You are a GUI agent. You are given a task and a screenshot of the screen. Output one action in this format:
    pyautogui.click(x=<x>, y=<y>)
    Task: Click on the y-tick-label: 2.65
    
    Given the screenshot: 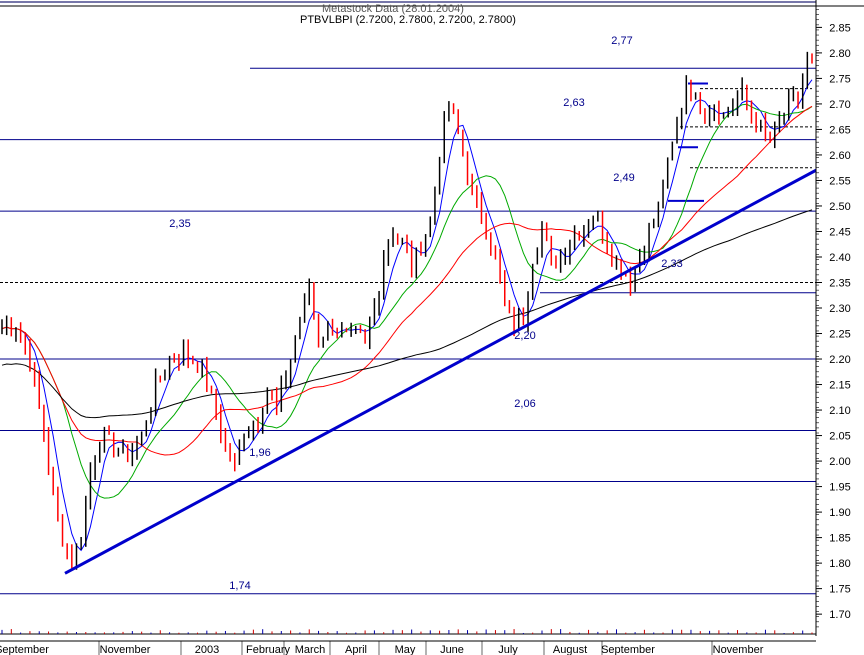 What is the action you would take?
    pyautogui.click(x=839, y=130)
    